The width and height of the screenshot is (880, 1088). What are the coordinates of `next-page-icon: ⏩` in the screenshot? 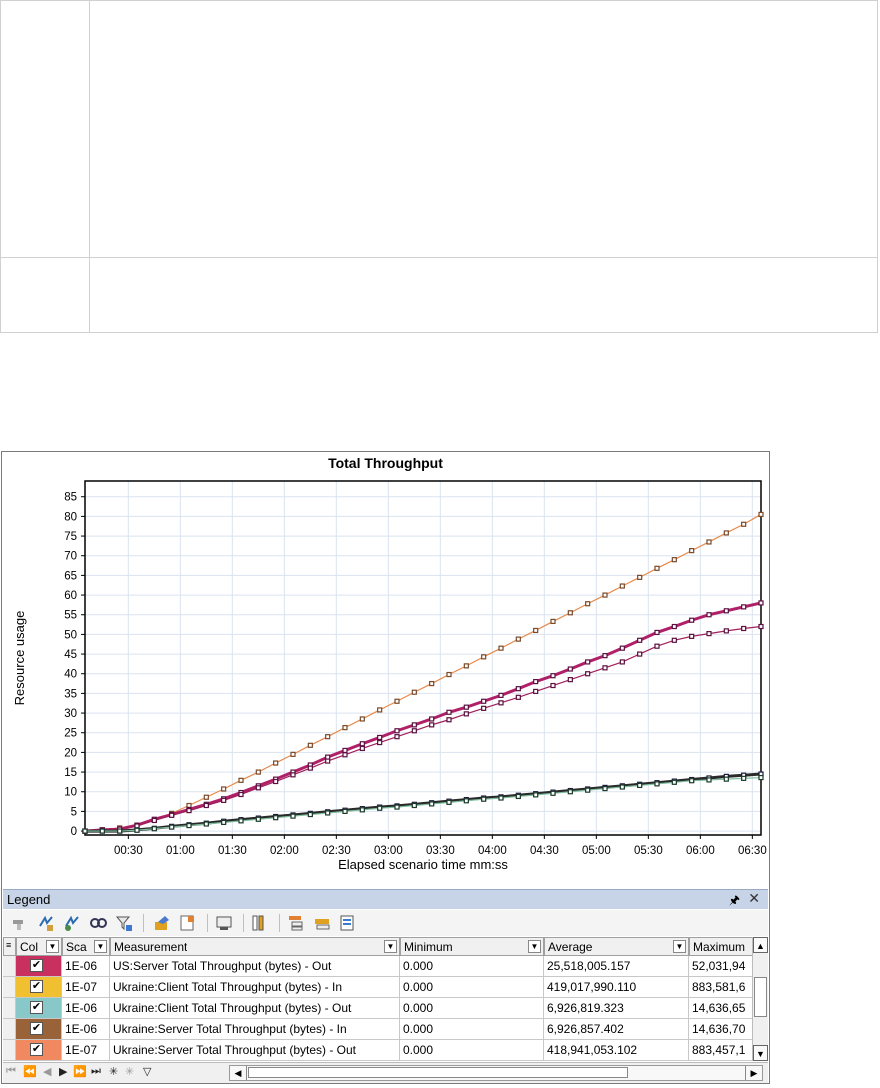 It's located at (80, 1071).